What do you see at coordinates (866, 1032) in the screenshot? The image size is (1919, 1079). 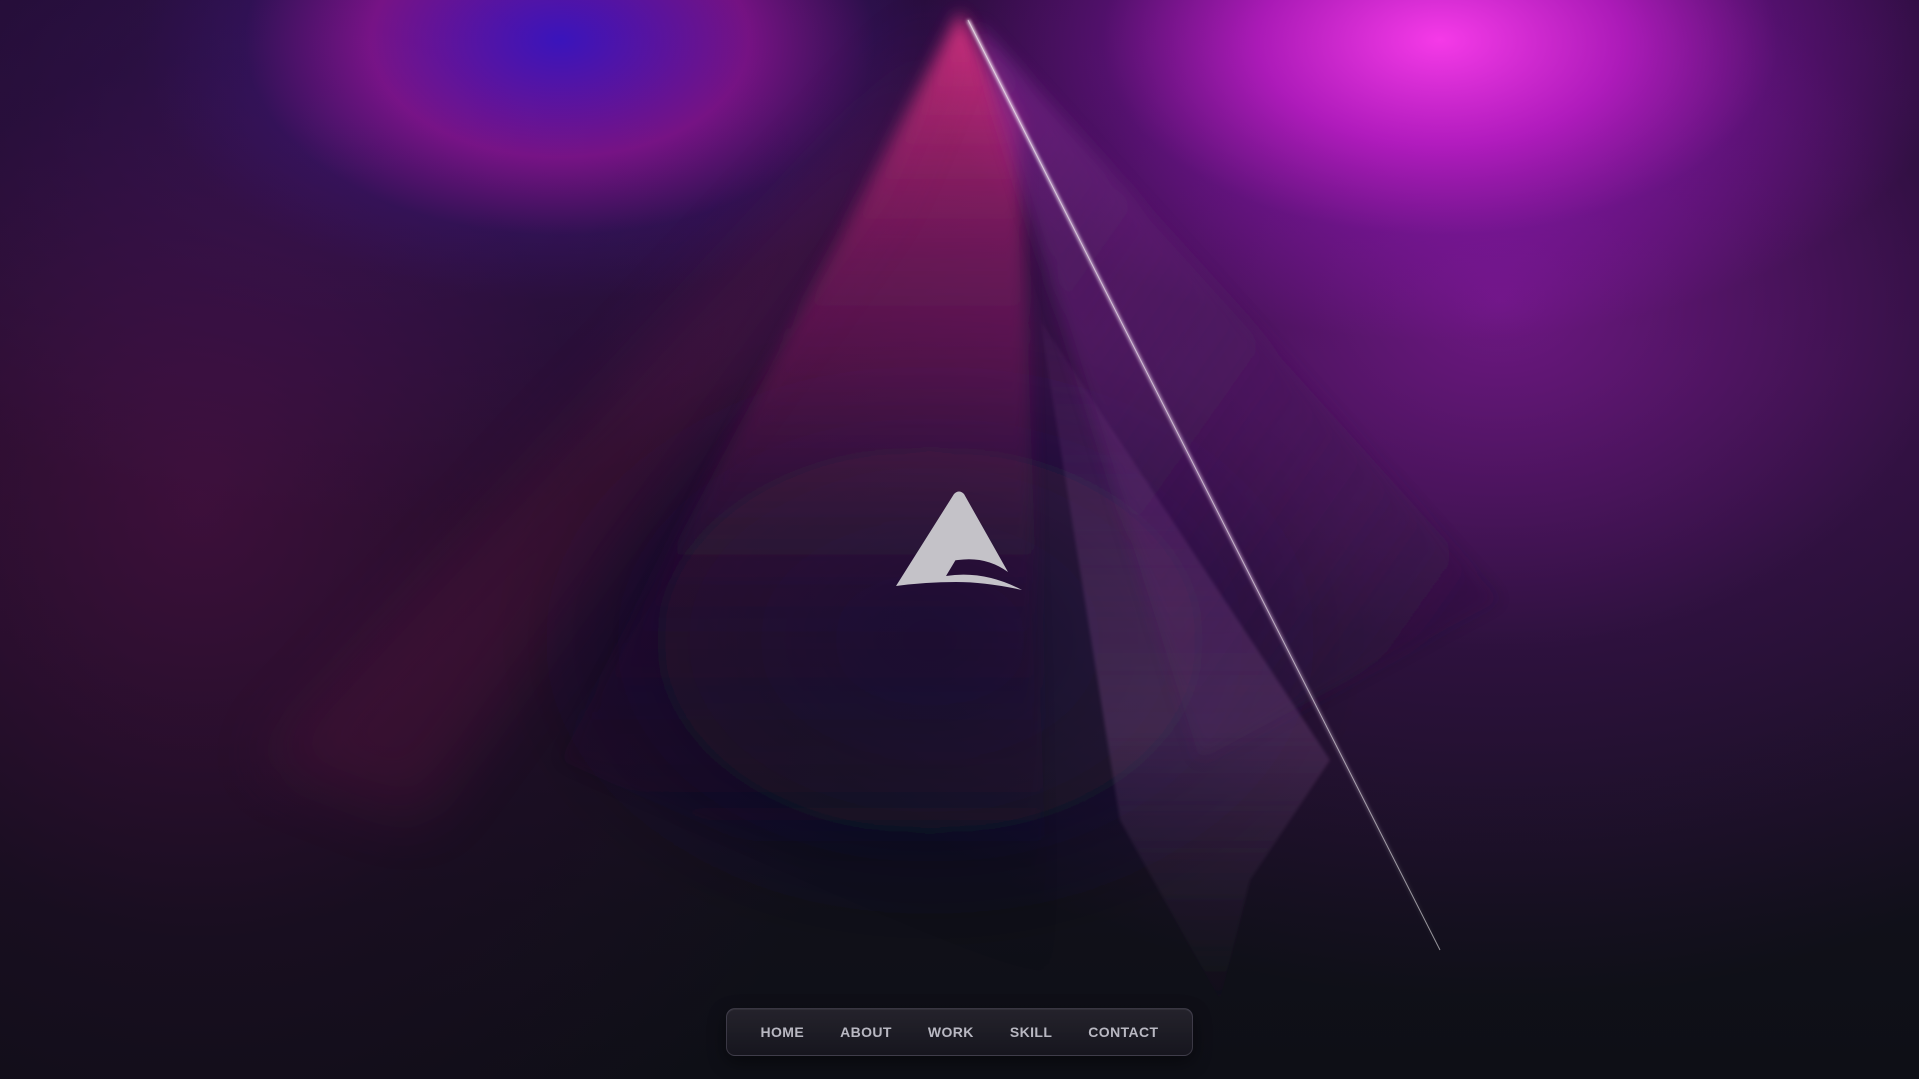 I see `nav-item-about: ABOUT` at bounding box center [866, 1032].